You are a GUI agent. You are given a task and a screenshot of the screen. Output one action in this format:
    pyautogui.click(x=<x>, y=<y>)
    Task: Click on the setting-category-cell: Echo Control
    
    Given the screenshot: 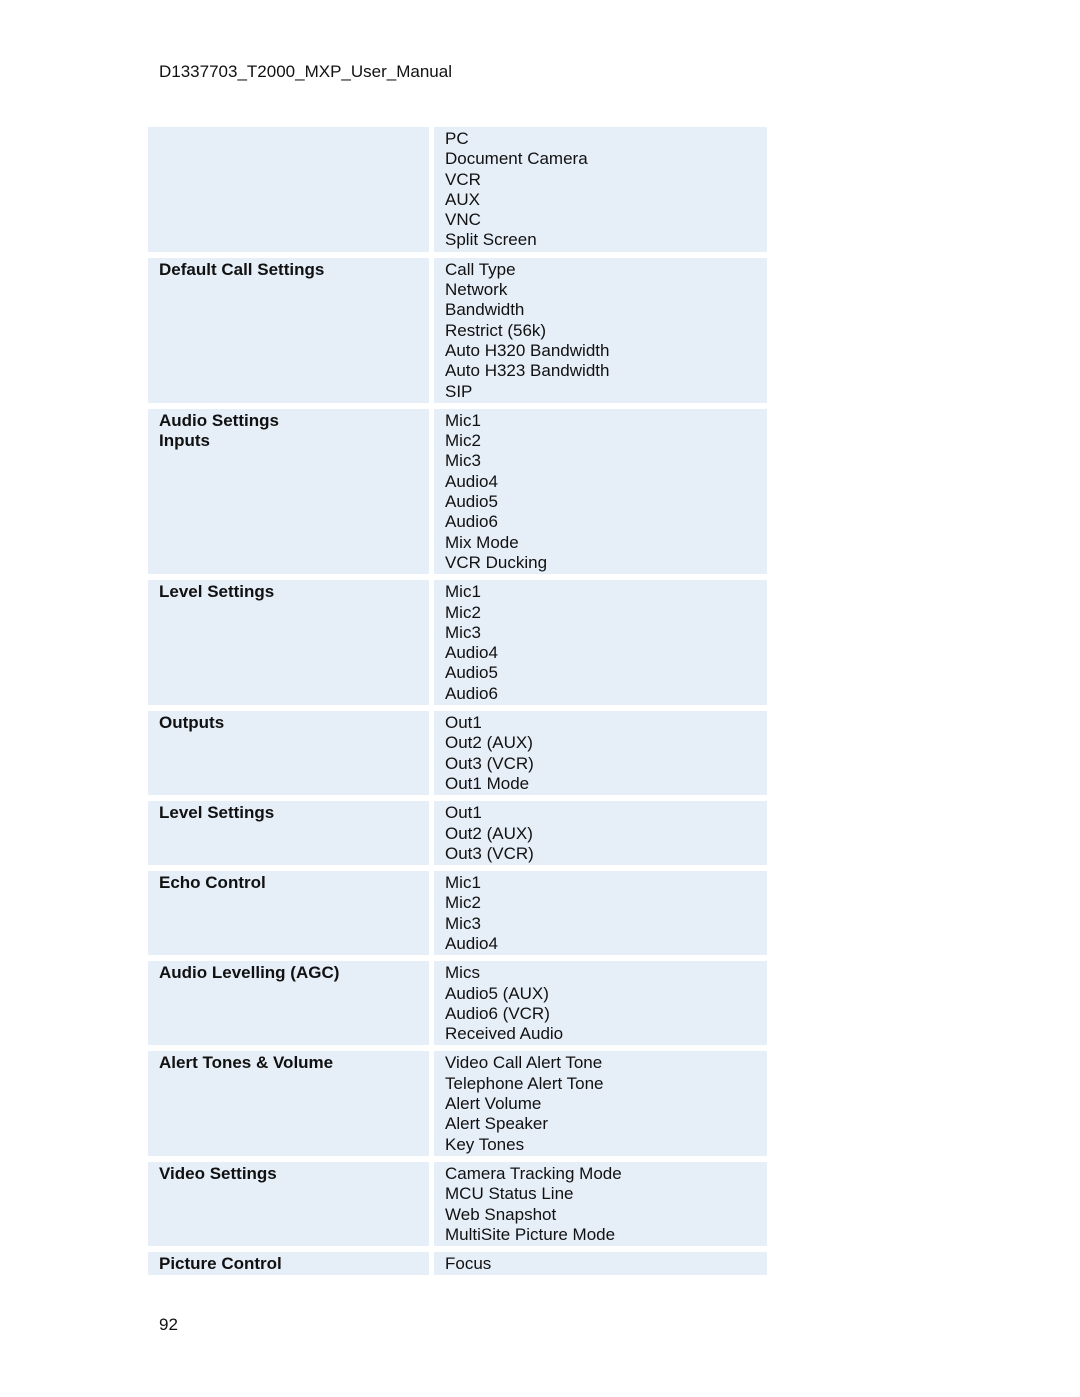 What is the action you would take?
    pyautogui.click(x=288, y=913)
    